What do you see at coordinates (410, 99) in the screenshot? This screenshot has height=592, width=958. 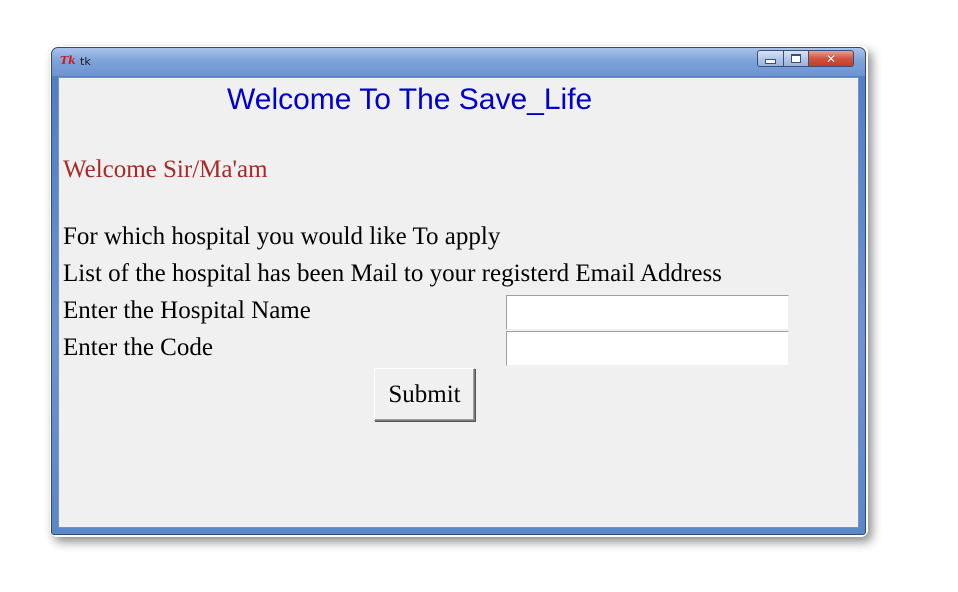 I see `page-title: Welcome To The Save_Life` at bounding box center [410, 99].